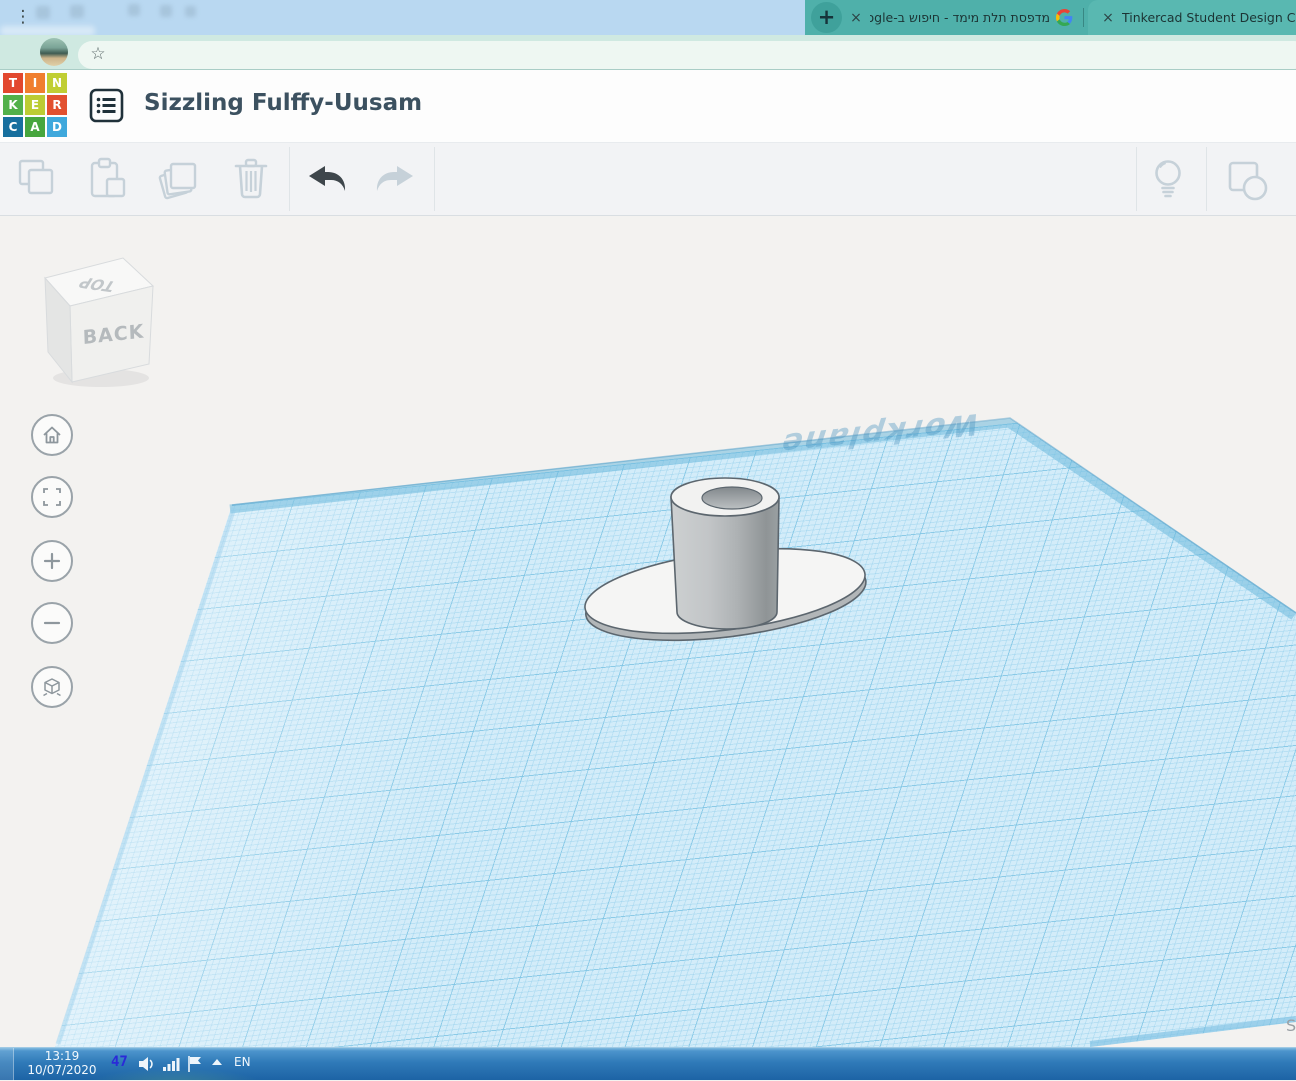 This screenshot has width=1296, height=1081. What do you see at coordinates (326, 179) in the screenshot?
I see `undo-button` at bounding box center [326, 179].